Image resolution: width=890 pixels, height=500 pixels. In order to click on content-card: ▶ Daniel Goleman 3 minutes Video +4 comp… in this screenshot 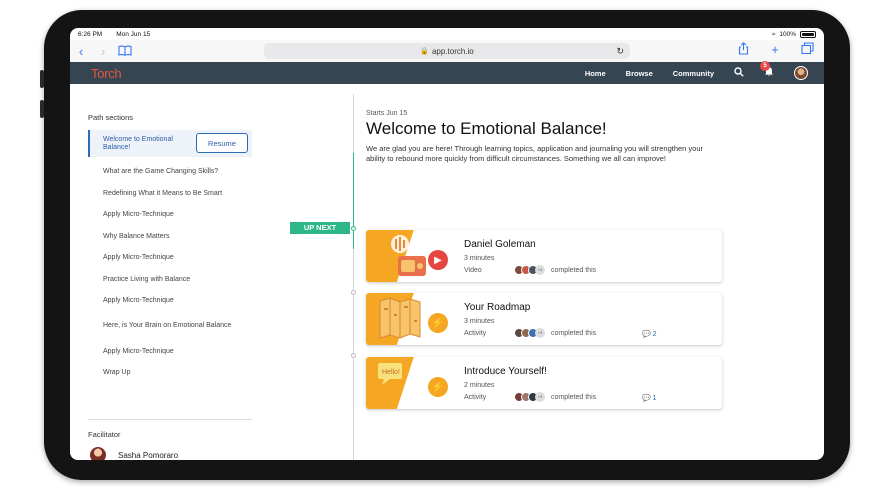, I will do `click(544, 256)`.